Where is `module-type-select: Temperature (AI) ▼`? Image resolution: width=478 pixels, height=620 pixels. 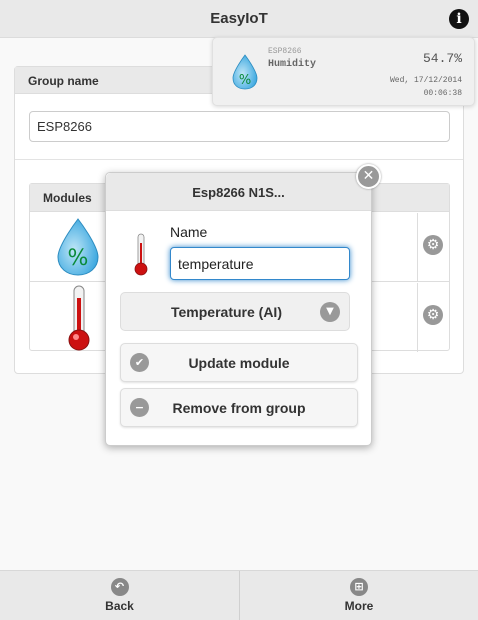
module-type-select: Temperature (AI) ▼ is located at coordinates (235, 311).